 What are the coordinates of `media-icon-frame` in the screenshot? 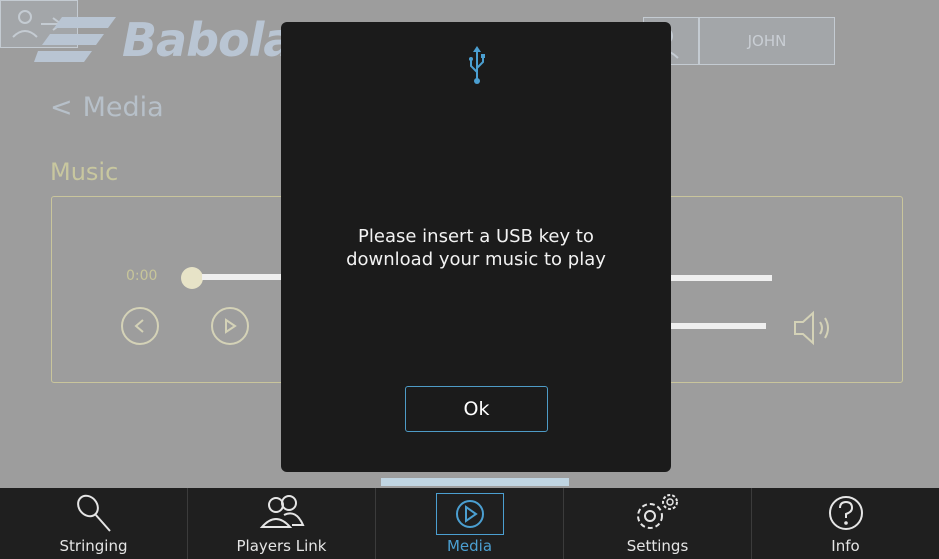 It's located at (469, 514).